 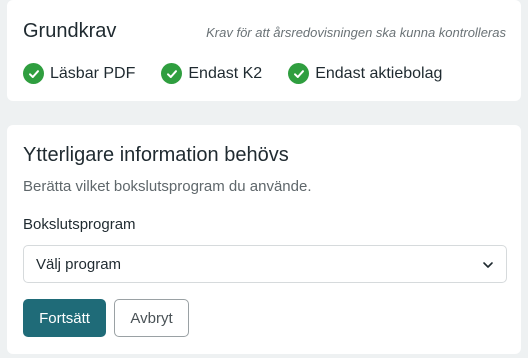 I want to click on requirement-label: Endast K2, so click(x=225, y=73).